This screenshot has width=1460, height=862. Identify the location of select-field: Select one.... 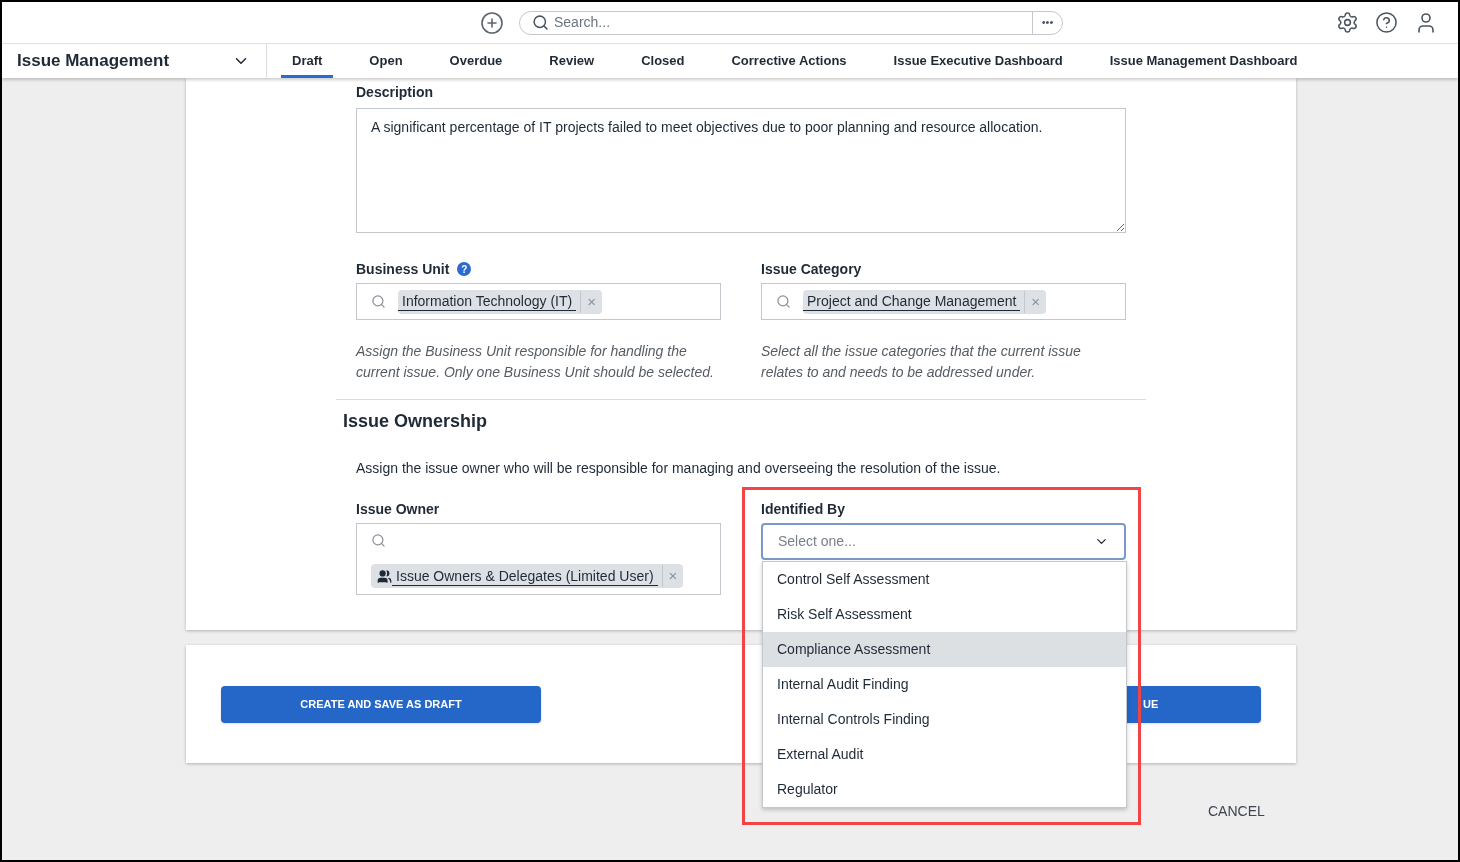
(943, 541).